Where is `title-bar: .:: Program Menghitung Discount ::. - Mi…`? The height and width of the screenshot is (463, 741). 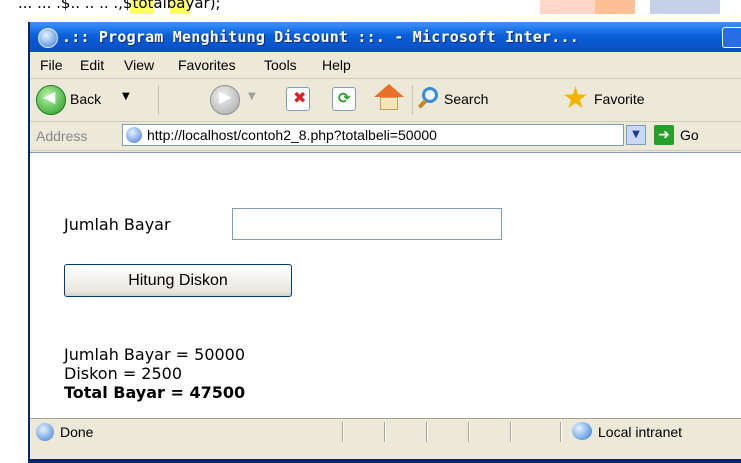
title-bar: .:: Program Menghitung Discount ::. - Mi… is located at coordinates (385, 37).